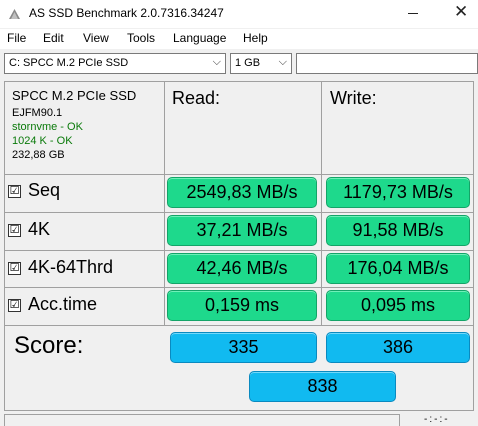  I want to click on test-4k64-checkbox: ☑ 4K-64Thrd, so click(60, 267).